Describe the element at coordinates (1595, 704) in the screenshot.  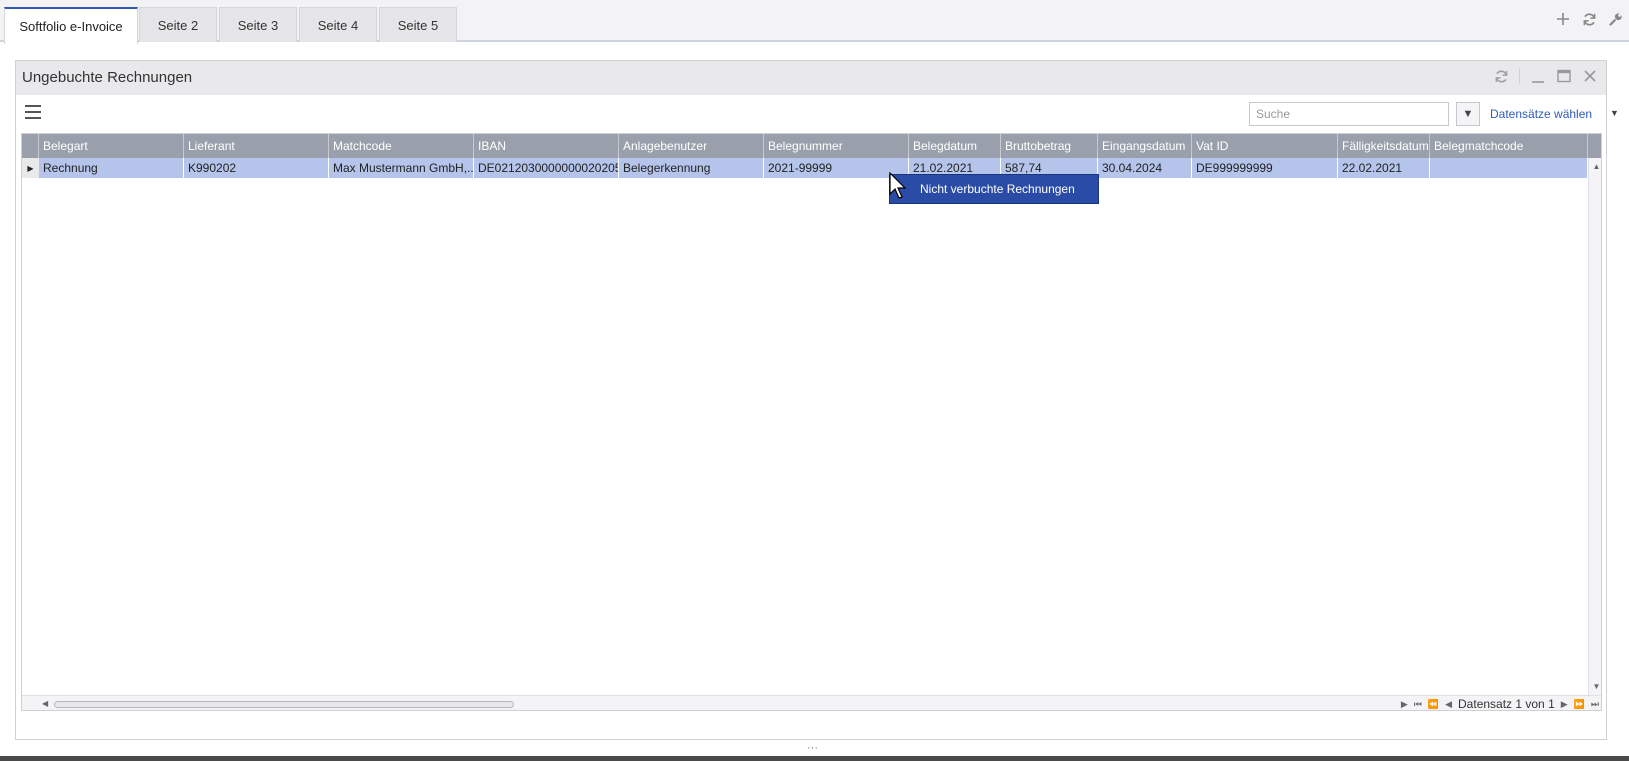
I see `last-record-icon: ⏭` at that location.